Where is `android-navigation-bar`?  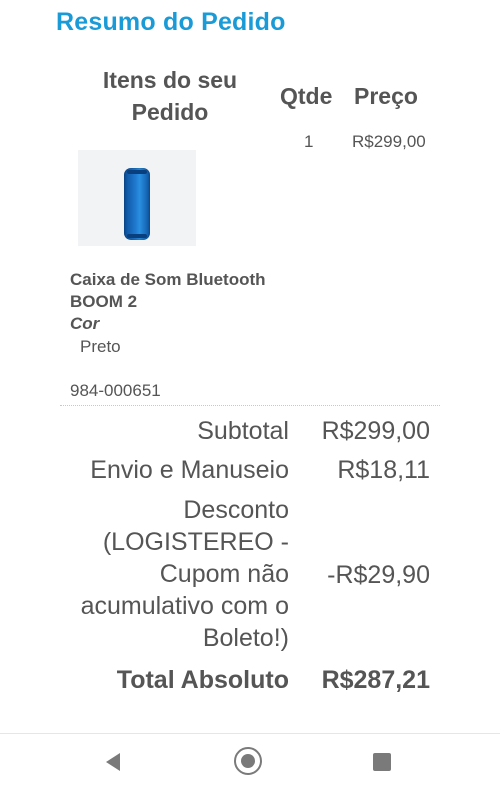
android-navigation-bar is located at coordinates (250, 762).